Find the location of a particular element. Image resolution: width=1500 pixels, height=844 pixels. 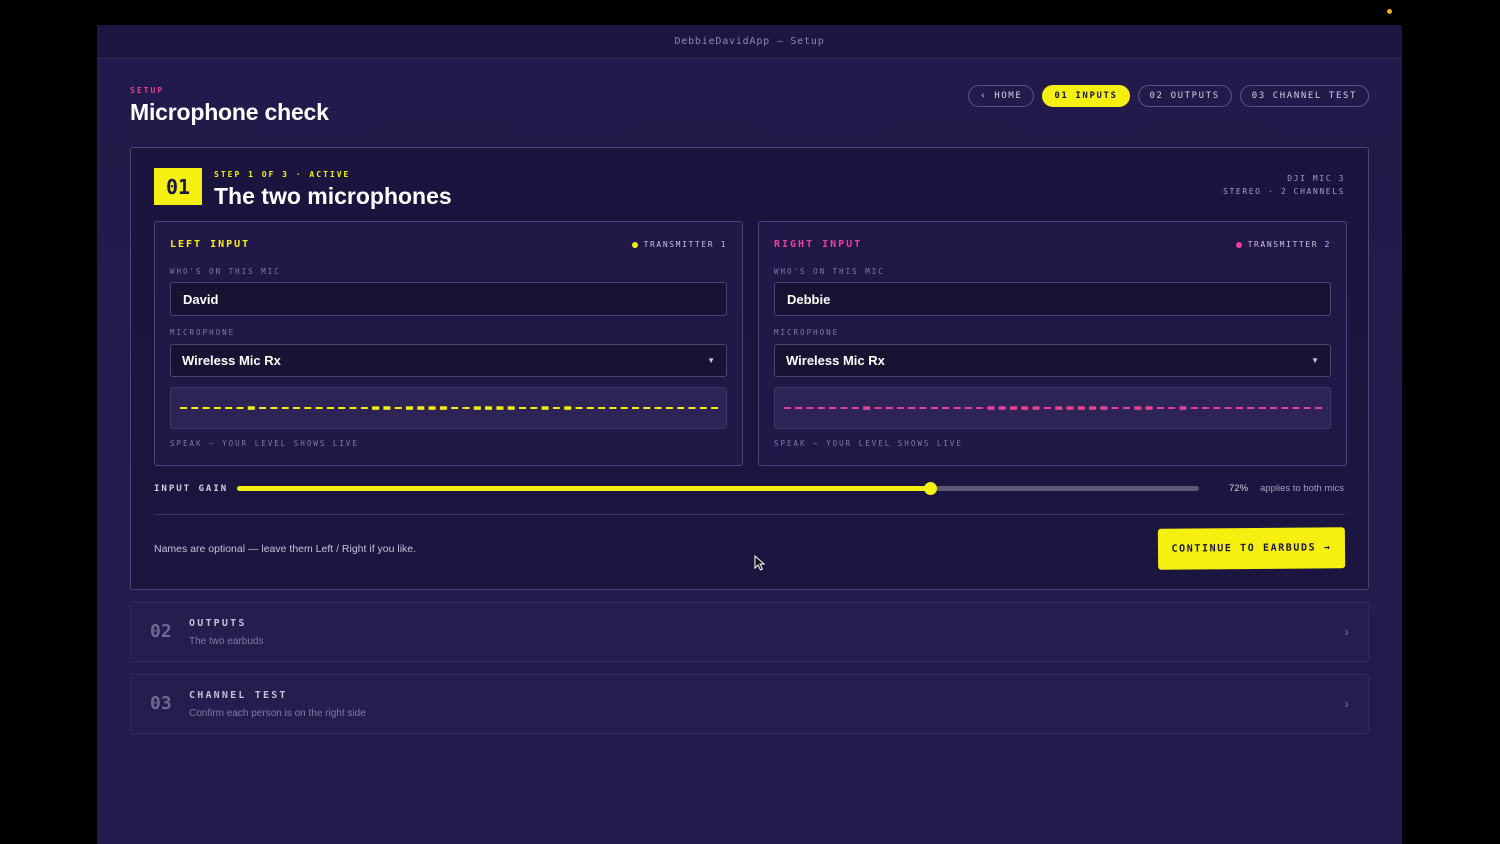

continue-to-earbuds-button: CONTINUE TO EARBUDS → is located at coordinates (1251, 548).